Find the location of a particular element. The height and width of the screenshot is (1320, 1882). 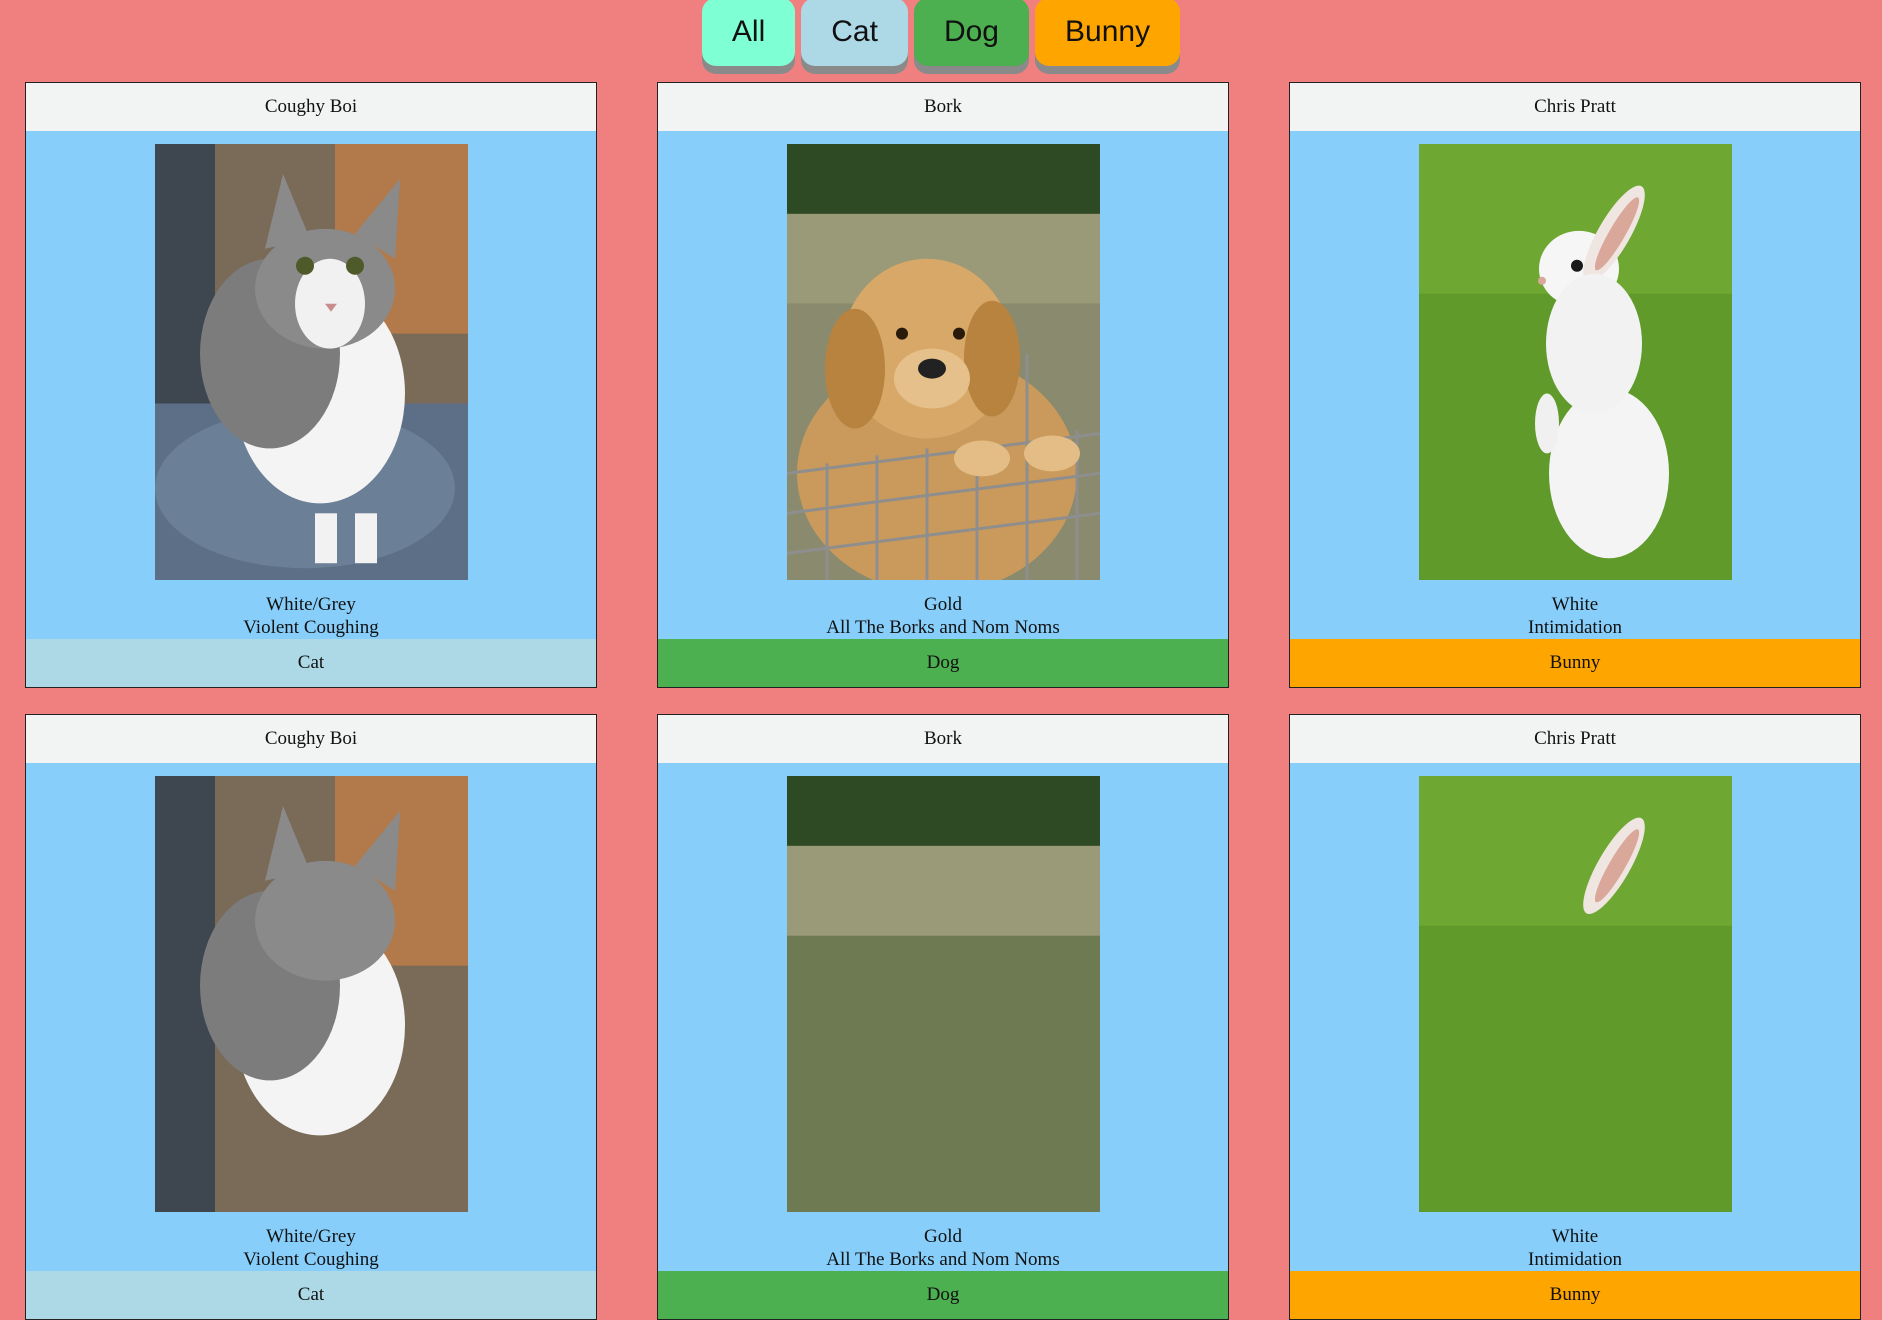

filter-cat-button: Cat is located at coordinates (854, 33).